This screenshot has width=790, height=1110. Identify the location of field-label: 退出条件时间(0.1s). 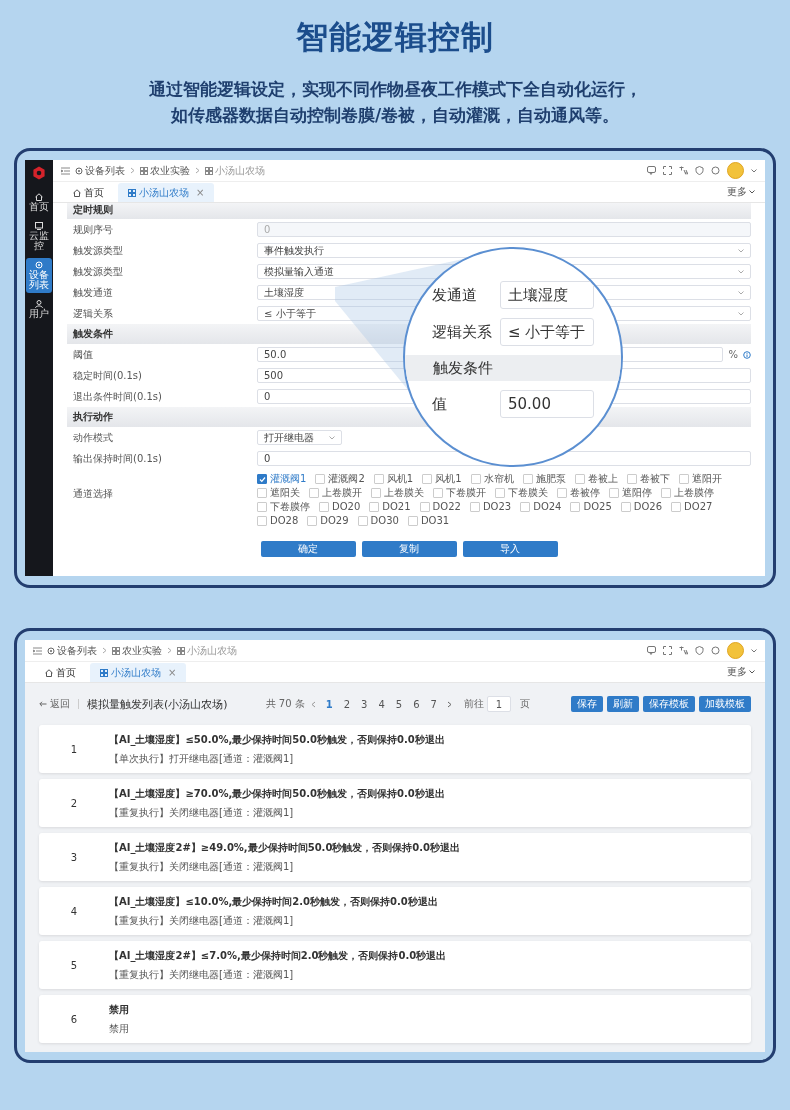
(117, 396).